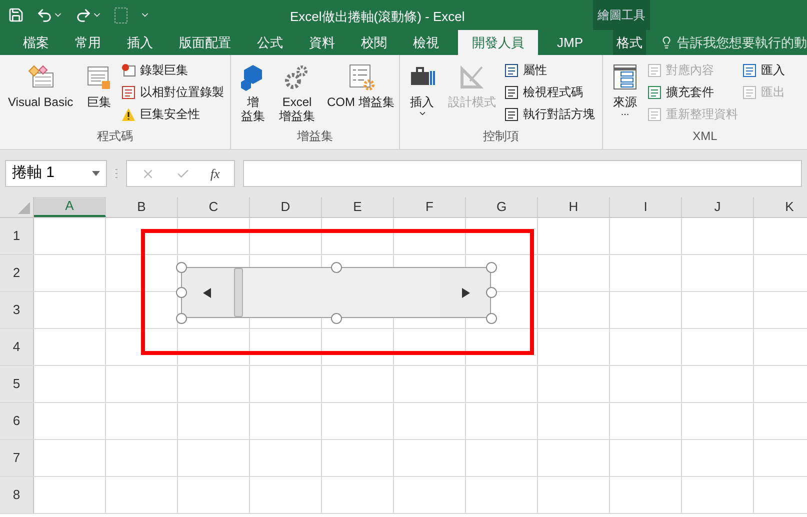 The width and height of the screenshot is (807, 517). I want to click on undo-icon, so click(44, 15).